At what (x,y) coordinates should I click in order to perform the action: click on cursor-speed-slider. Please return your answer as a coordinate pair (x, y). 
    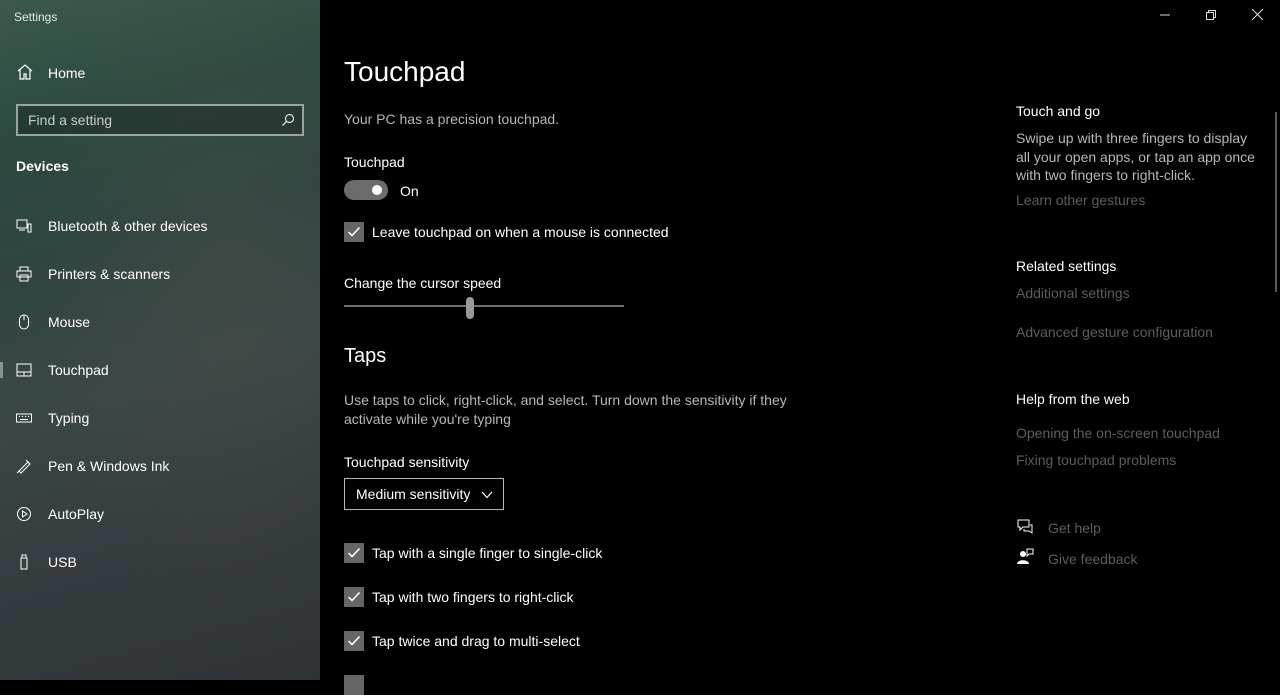
    Looking at the image, I should click on (484, 306).